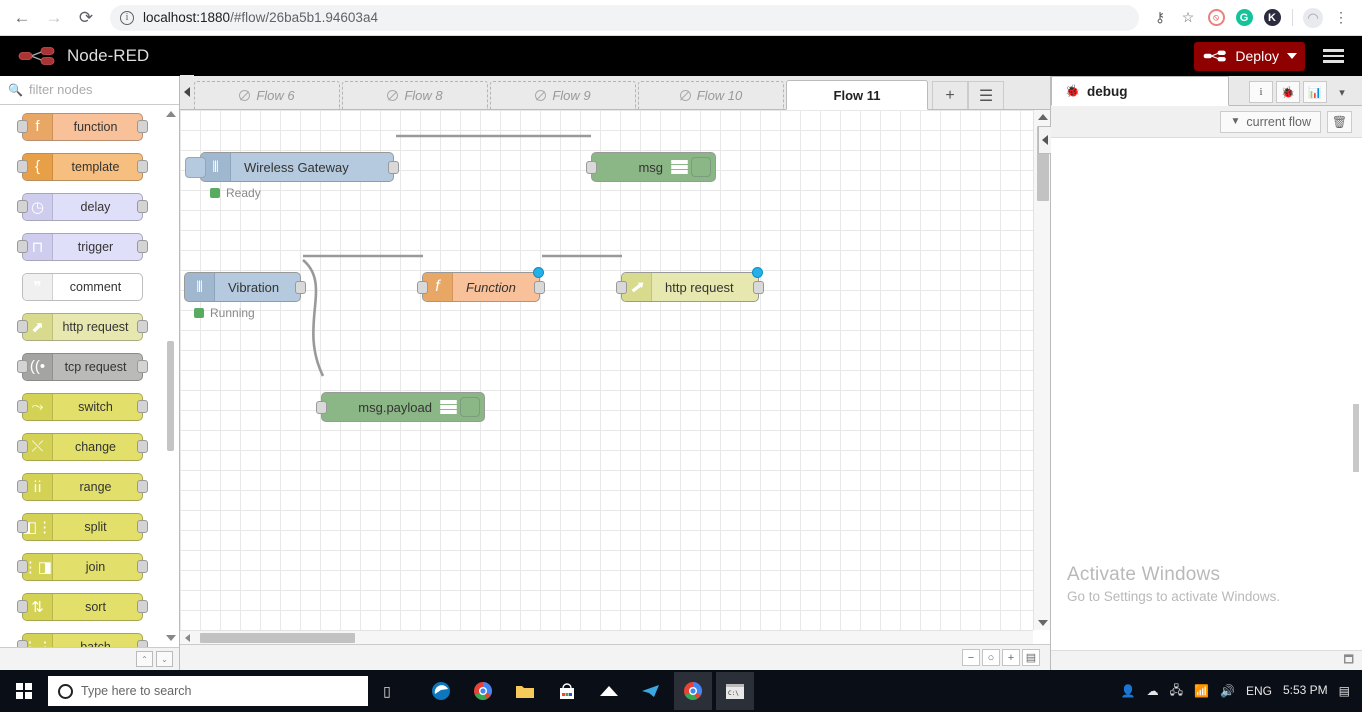 This screenshot has width=1362, height=712. What do you see at coordinates (187, 92) in the screenshot?
I see `tab-scroll-left-button` at bounding box center [187, 92].